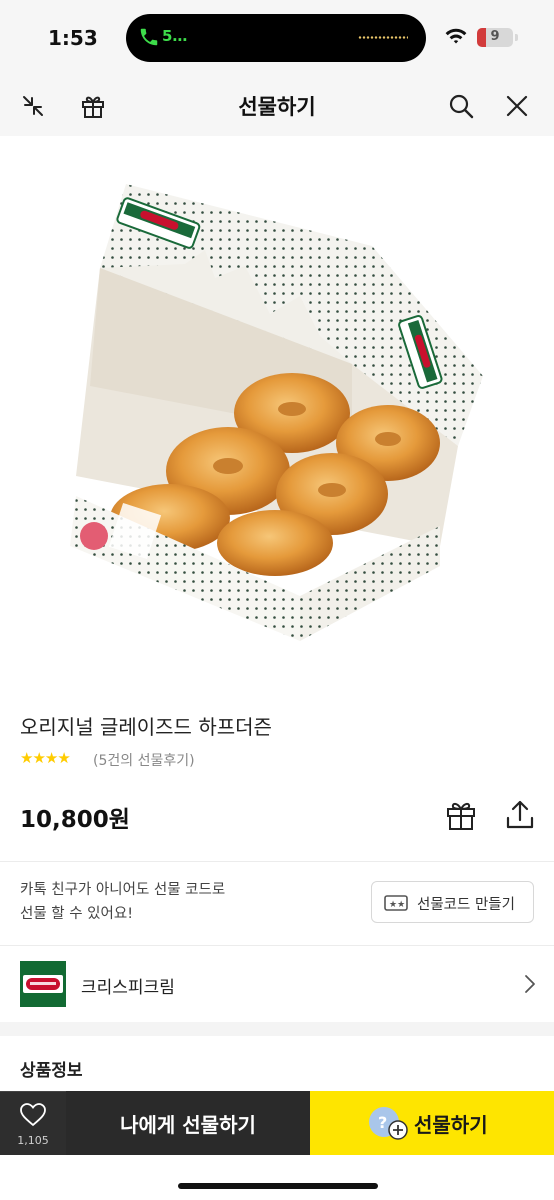 The image size is (554, 1200). Describe the element at coordinates (128, 988) in the screenshot. I see `brand-name: 크리스피크림` at that location.